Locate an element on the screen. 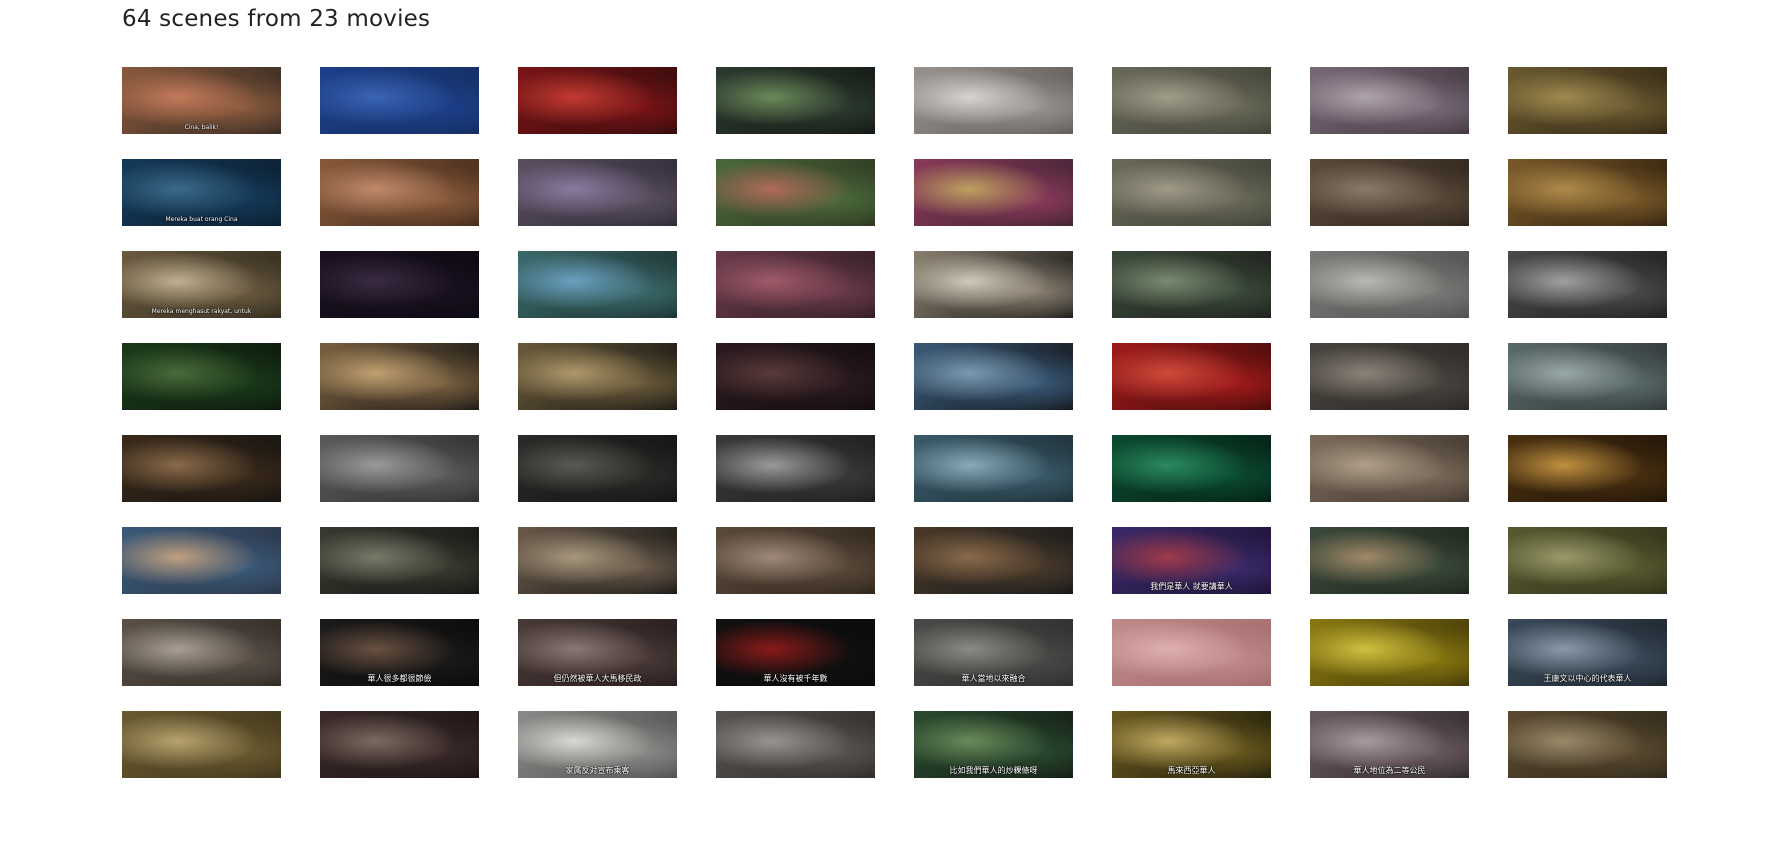 The width and height of the screenshot is (1778, 844). scene-thumbnail: 我們是華人 就要講華人 is located at coordinates (1191, 560).